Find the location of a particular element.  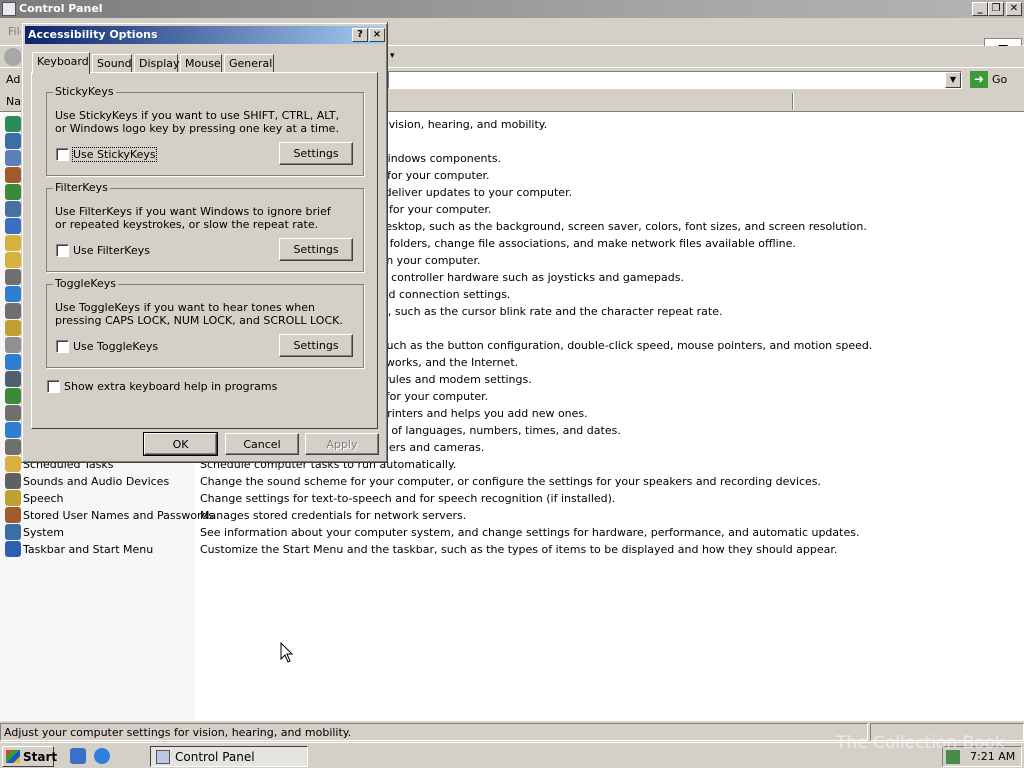

cancel-label: Cancel is located at coordinates (262, 444).